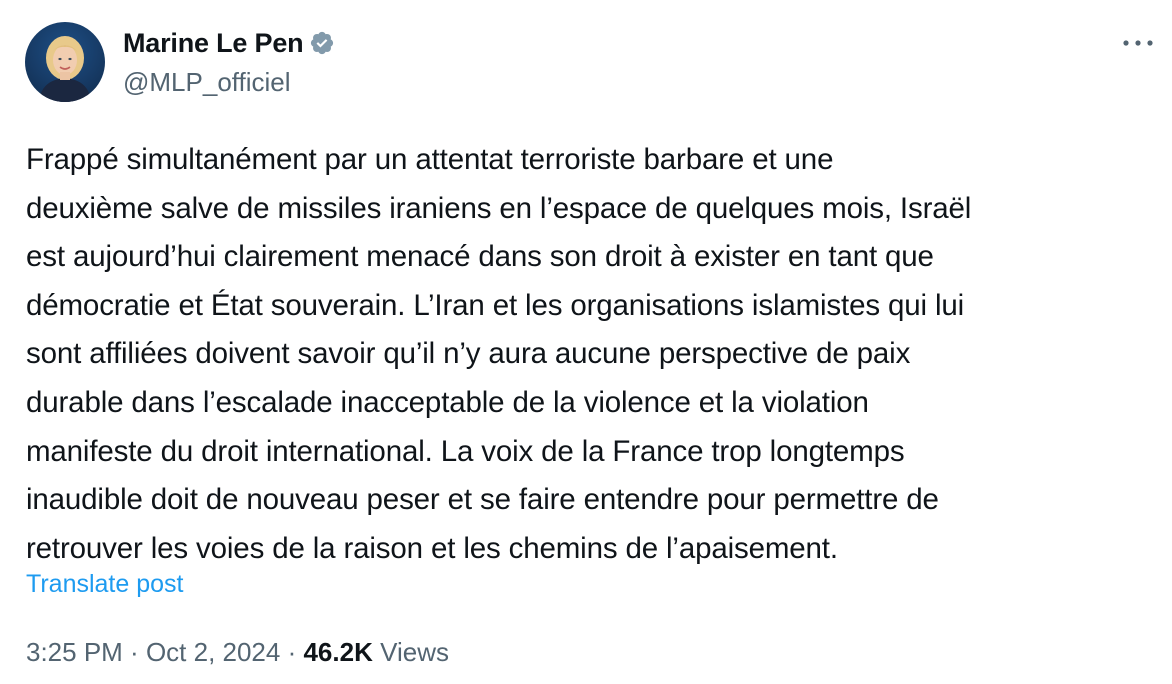  I want to click on avatar, so click(65, 62).